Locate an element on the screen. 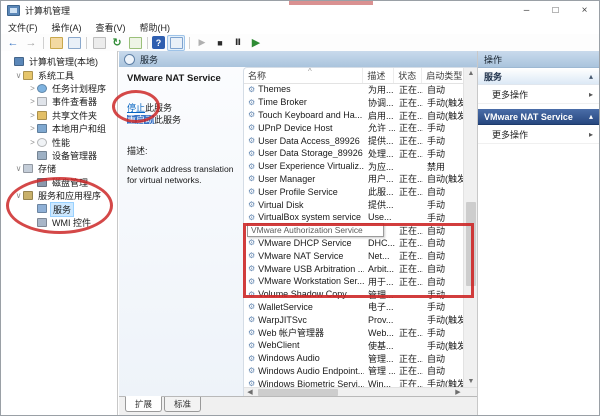 The height and width of the screenshot is (416, 600). service-row: ⚙ Web 帐户管理器 Web... 正在... 手动 is located at coordinates (354, 332).